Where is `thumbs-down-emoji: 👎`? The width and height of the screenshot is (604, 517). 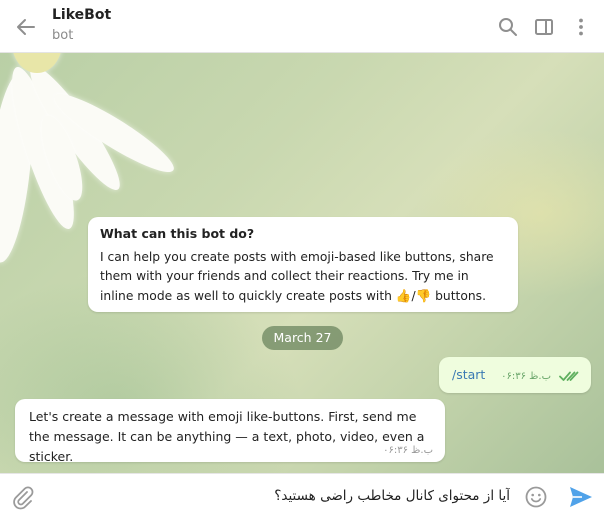
thumbs-down-emoji: 👎 is located at coordinates (423, 295).